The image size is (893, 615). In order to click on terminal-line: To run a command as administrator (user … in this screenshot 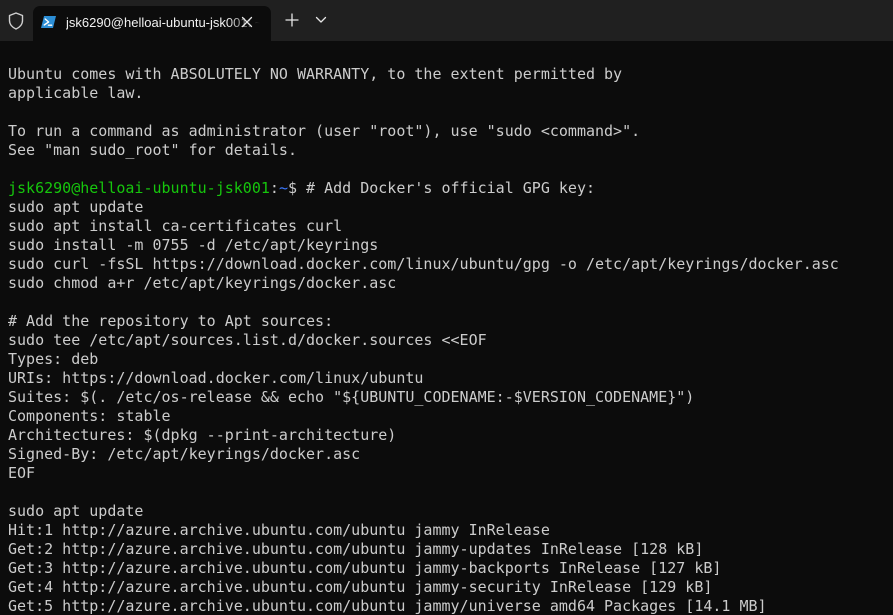, I will do `click(324, 131)`.